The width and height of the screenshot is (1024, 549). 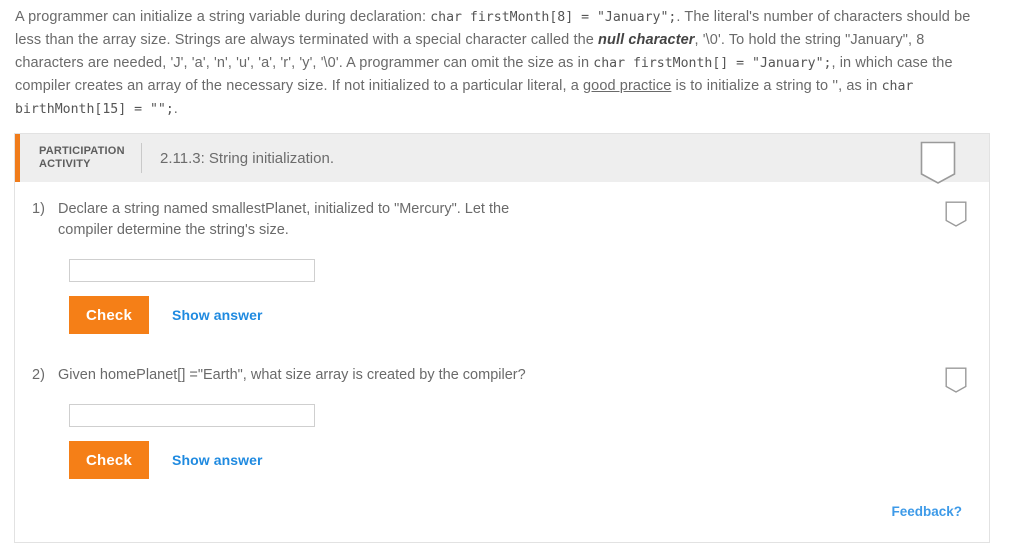 I want to click on good-practice-link: good practice, so click(x=627, y=86).